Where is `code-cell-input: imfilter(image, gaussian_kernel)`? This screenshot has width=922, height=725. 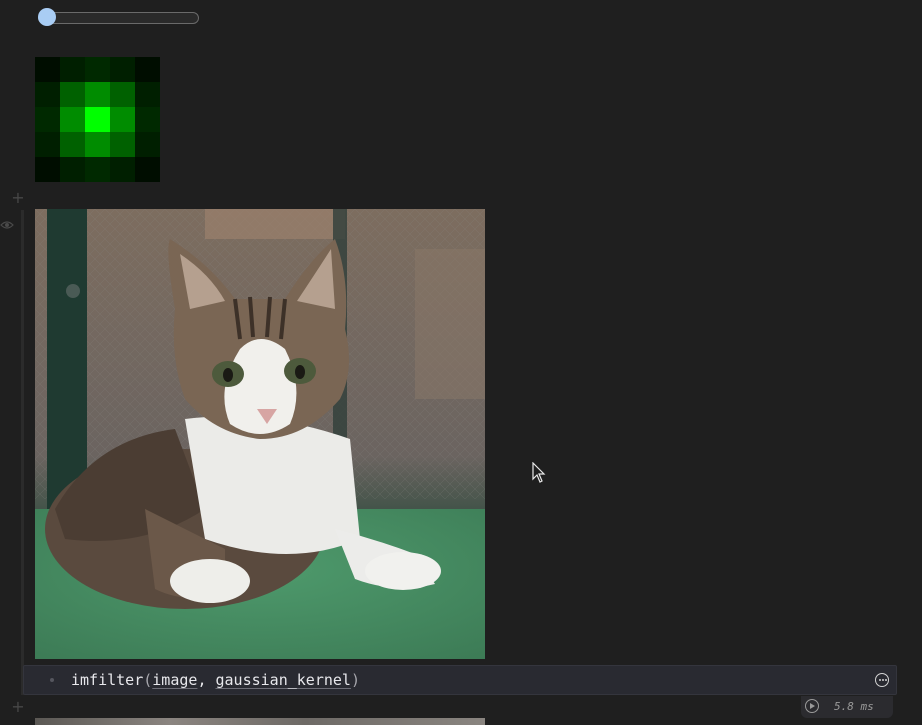
code-cell-input: imfilter(image, gaussian_kernel) is located at coordinates (460, 680).